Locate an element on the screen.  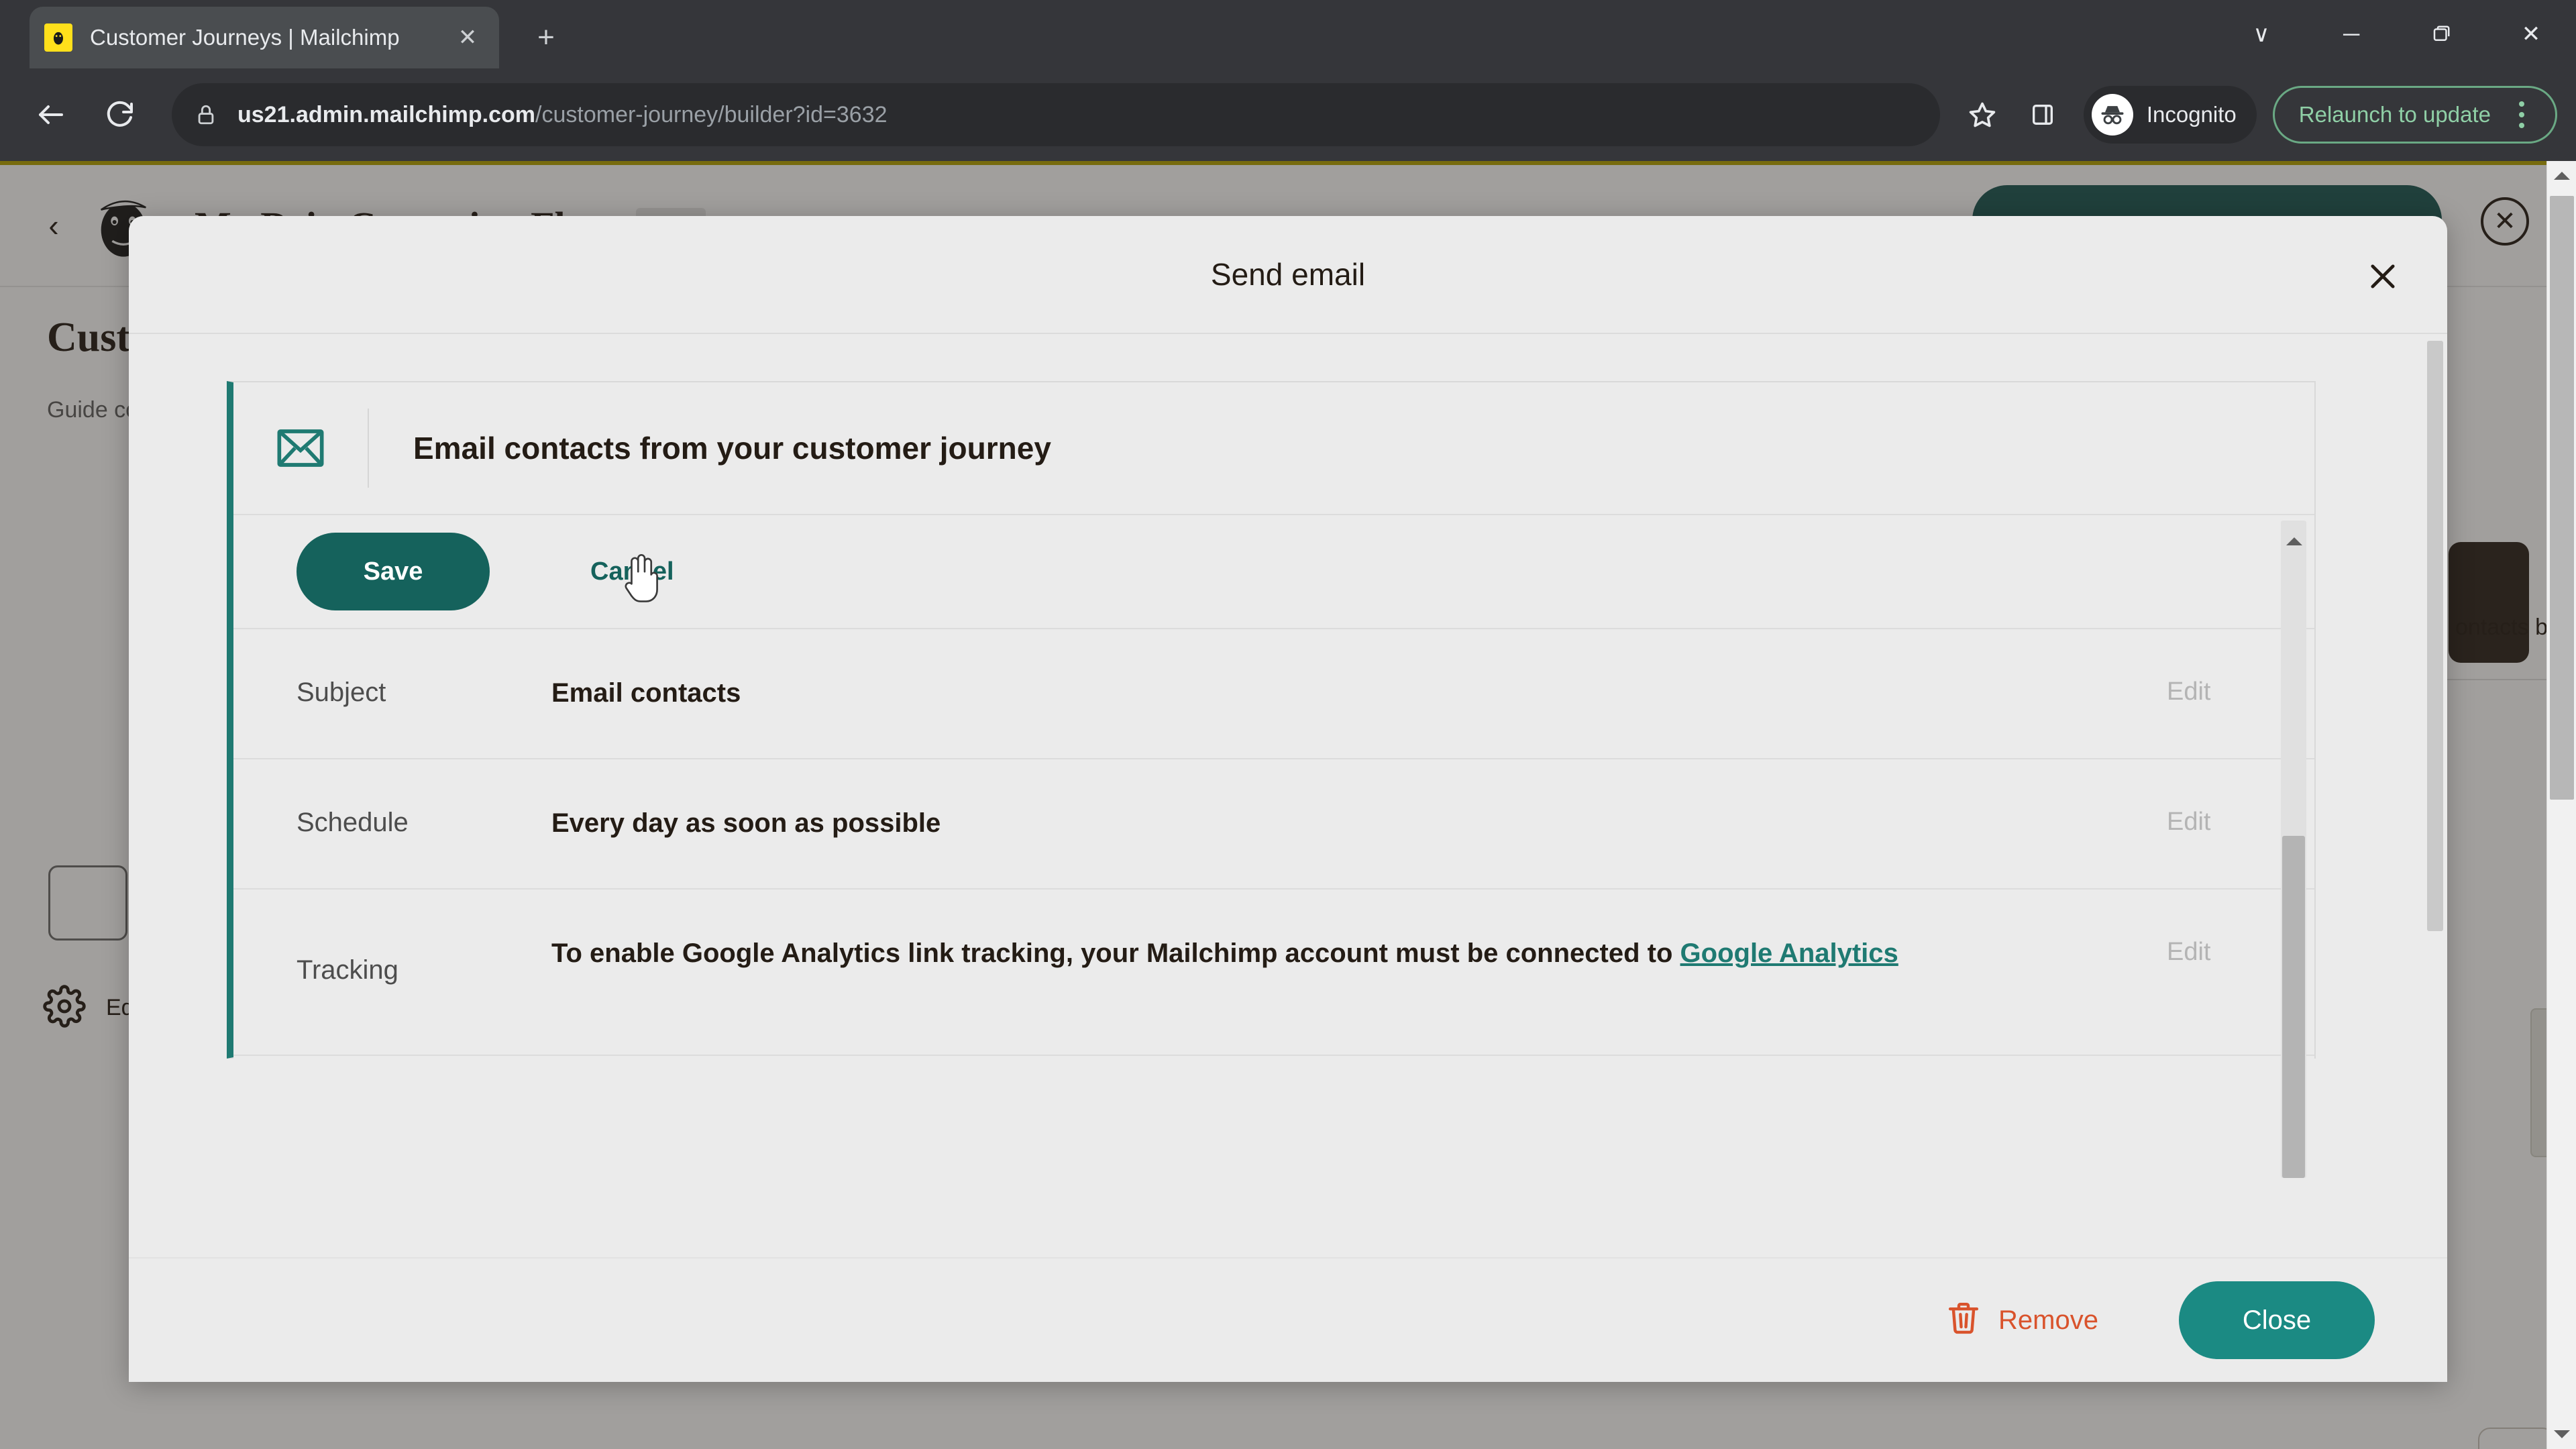
window-minimize-button: ─ is located at coordinates (2351, 34).